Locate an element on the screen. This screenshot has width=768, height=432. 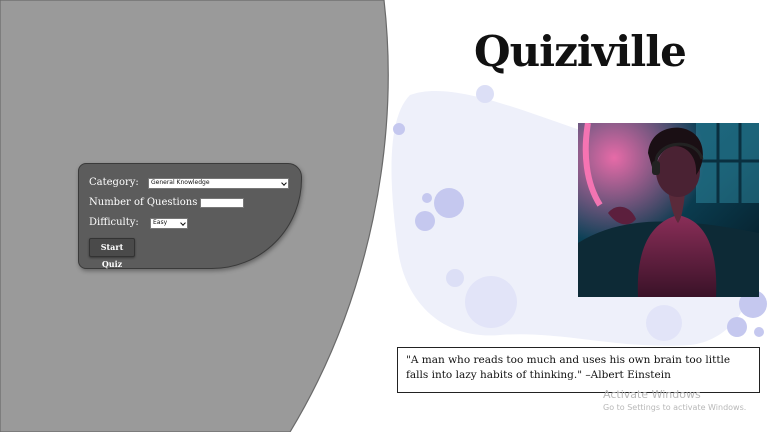
category-select-value: General Knowledge is located at coordinates (180, 182).